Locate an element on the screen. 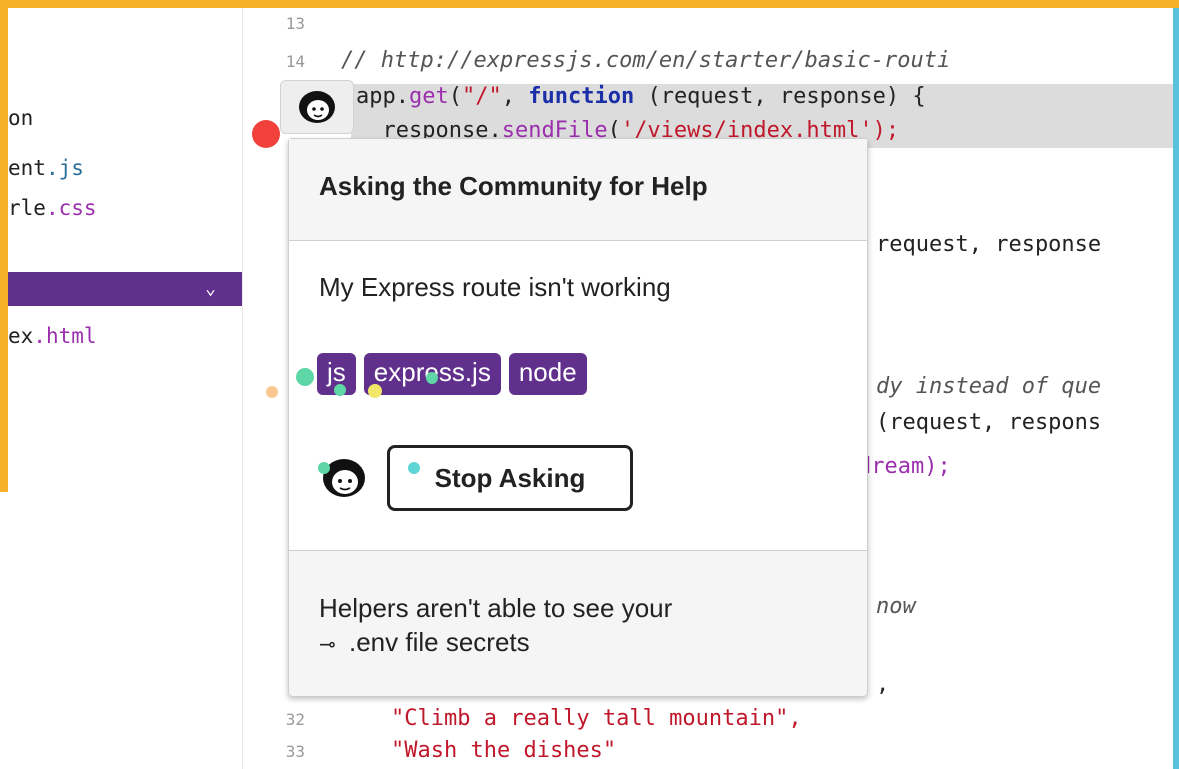 The height and width of the screenshot is (769, 1179). gutter-dot is located at coordinates (272, 392).